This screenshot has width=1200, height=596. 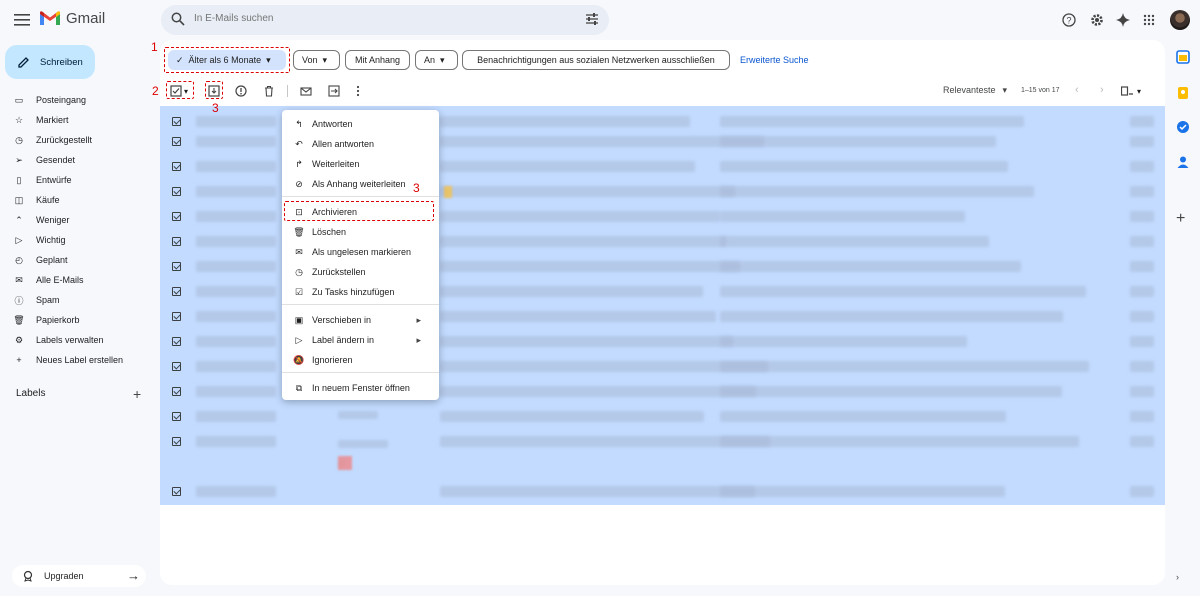 What do you see at coordinates (299, 231) in the screenshot?
I see `trash-icon: 🗑` at bounding box center [299, 231].